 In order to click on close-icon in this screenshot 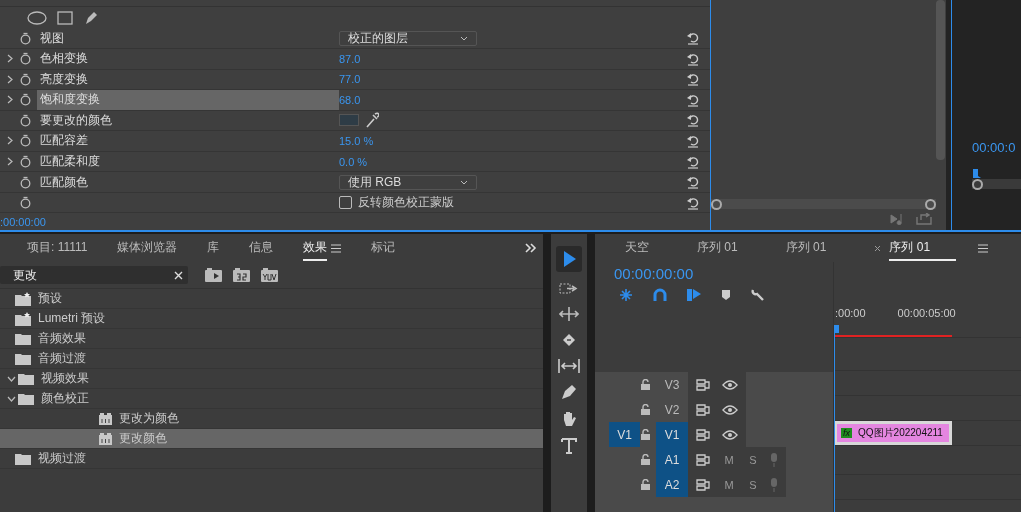, I will do `click(878, 248)`.